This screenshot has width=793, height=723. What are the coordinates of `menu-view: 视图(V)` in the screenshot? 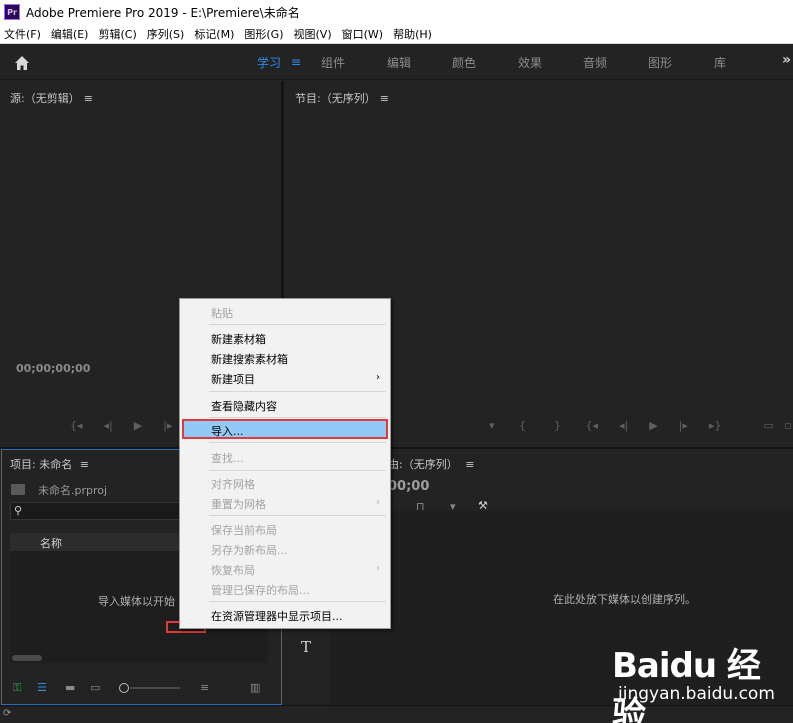 It's located at (314, 34).